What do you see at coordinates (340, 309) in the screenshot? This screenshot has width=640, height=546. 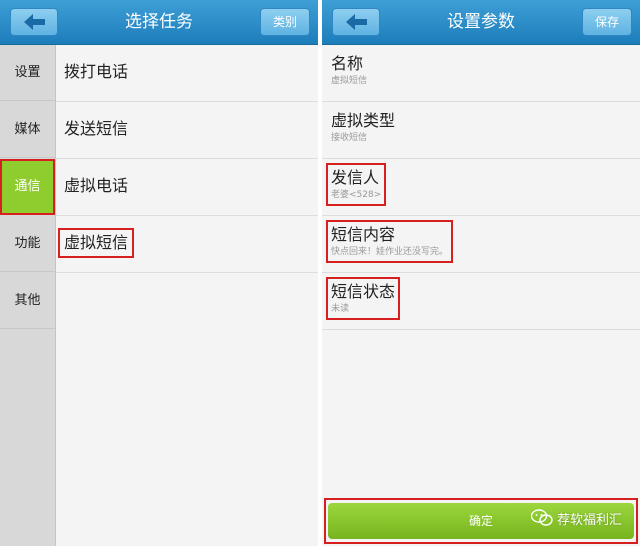 I see `param-value: 未读` at bounding box center [340, 309].